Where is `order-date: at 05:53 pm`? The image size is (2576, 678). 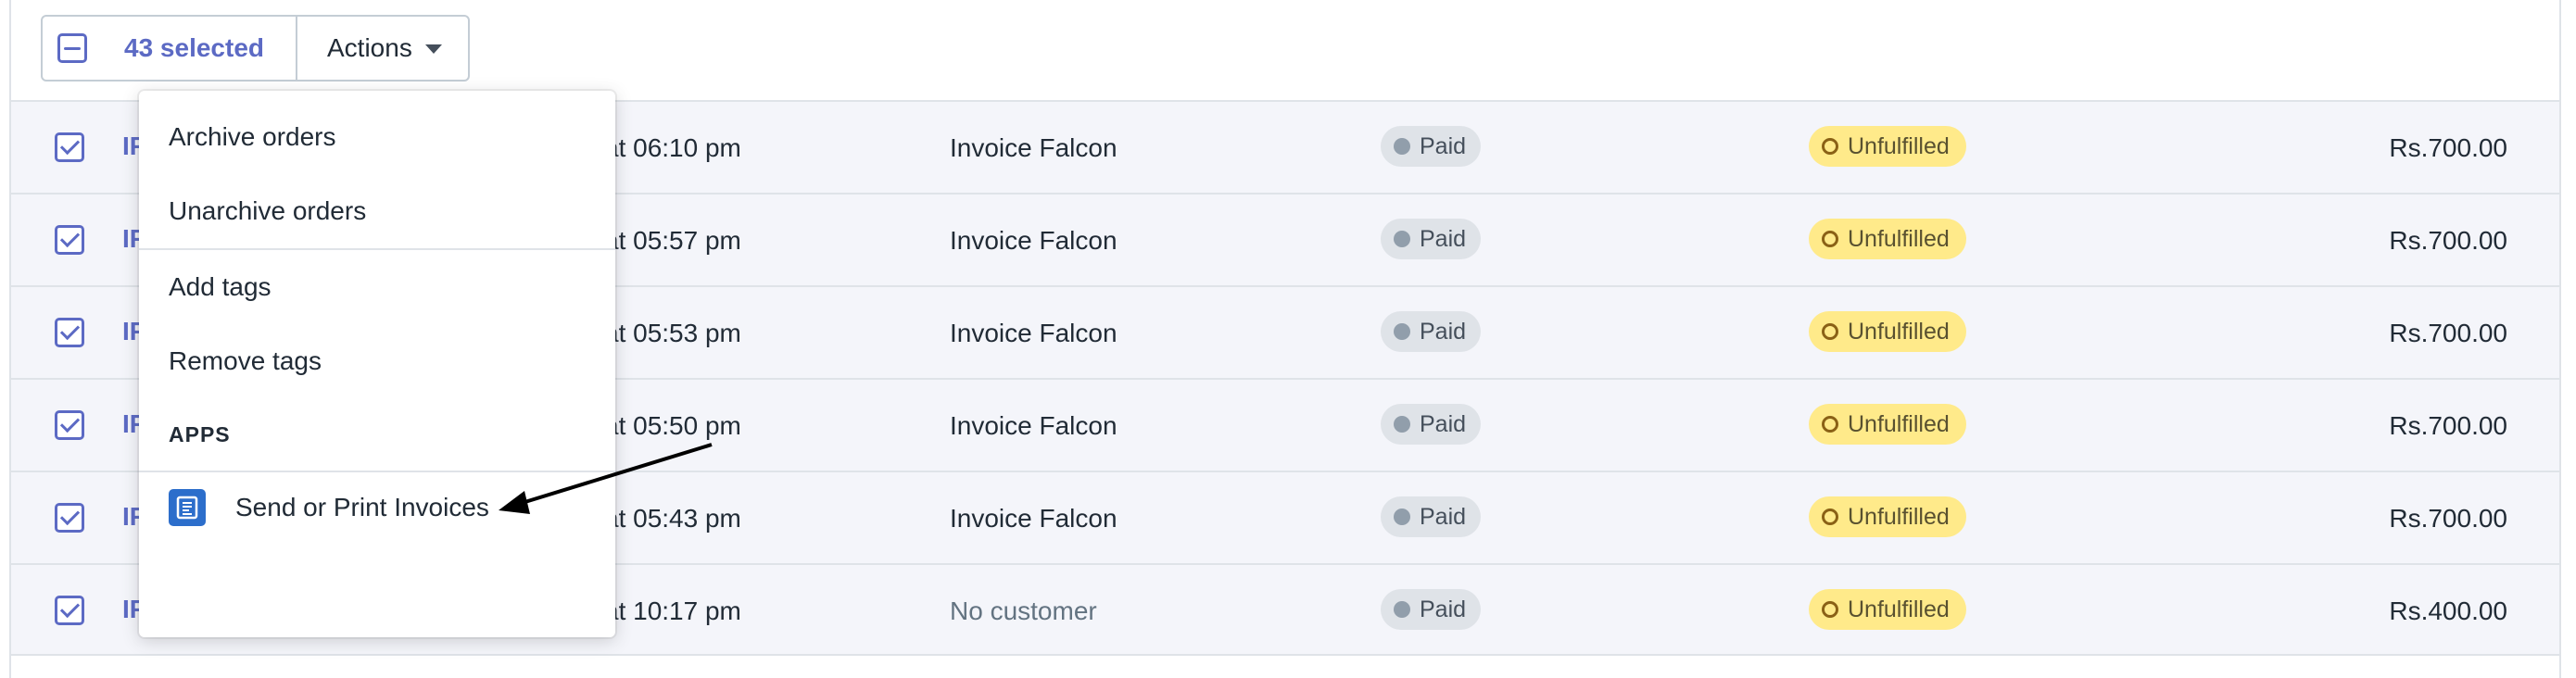
order-date: at 05:53 pm is located at coordinates (673, 333).